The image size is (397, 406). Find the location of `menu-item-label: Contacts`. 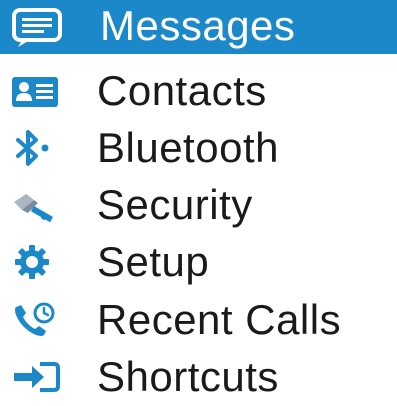

menu-item-label: Contacts is located at coordinates (182, 90).